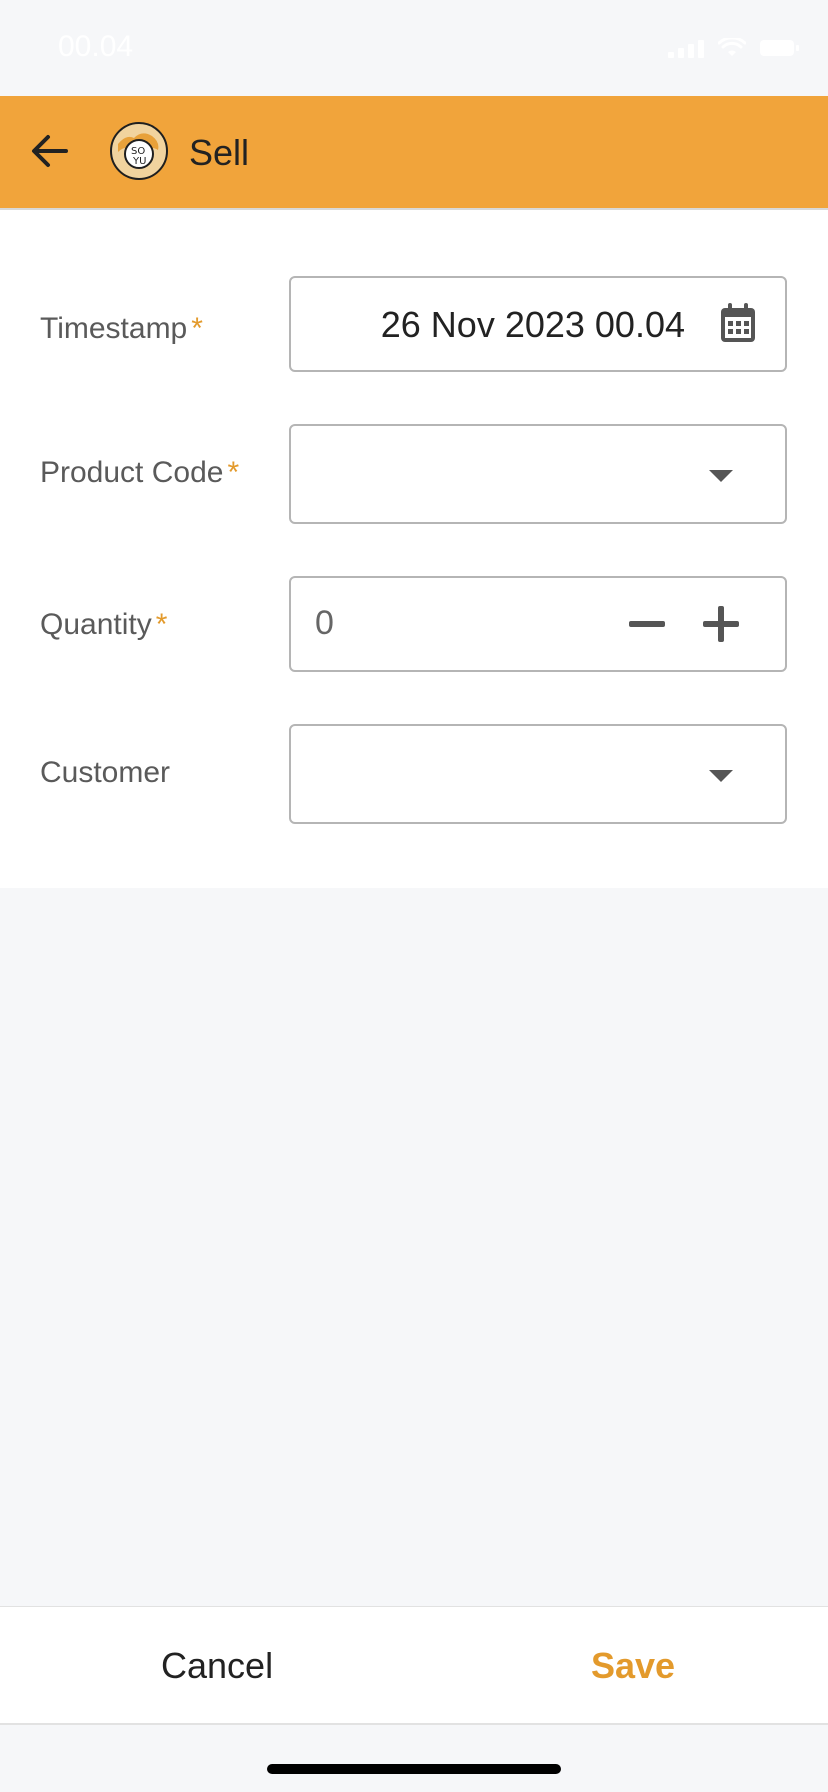  I want to click on timestamp-label: Timestamp *, so click(121, 329).